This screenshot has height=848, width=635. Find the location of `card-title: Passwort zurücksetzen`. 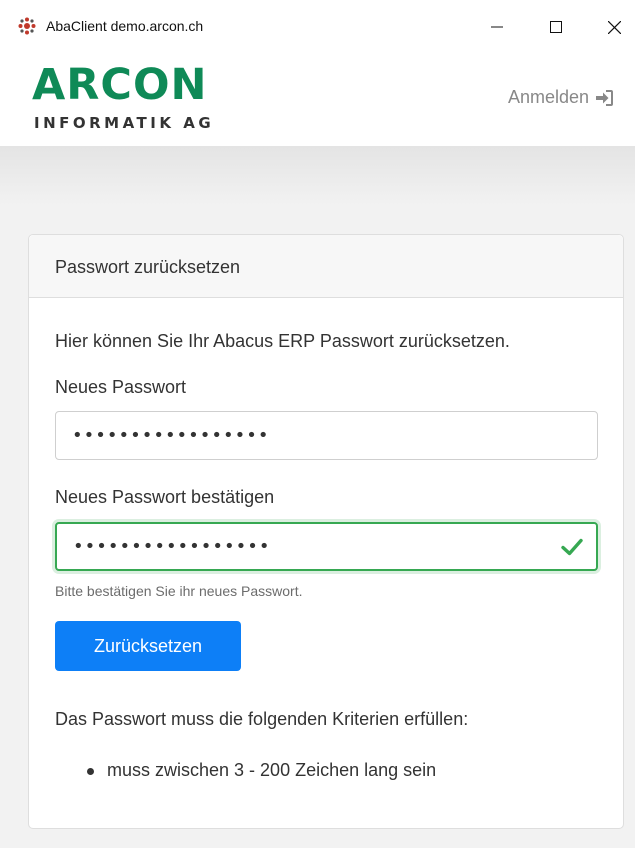

card-title: Passwort zurücksetzen is located at coordinates (148, 267).